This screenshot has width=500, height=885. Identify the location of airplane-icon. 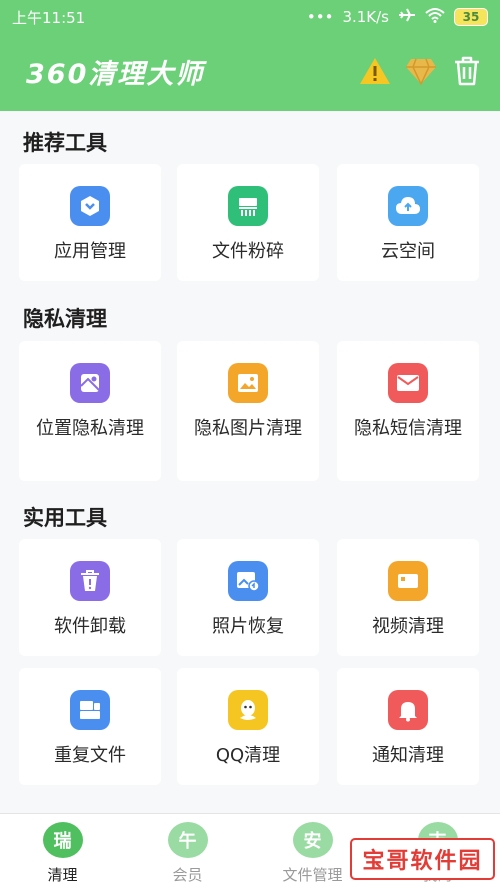
(407, 17).